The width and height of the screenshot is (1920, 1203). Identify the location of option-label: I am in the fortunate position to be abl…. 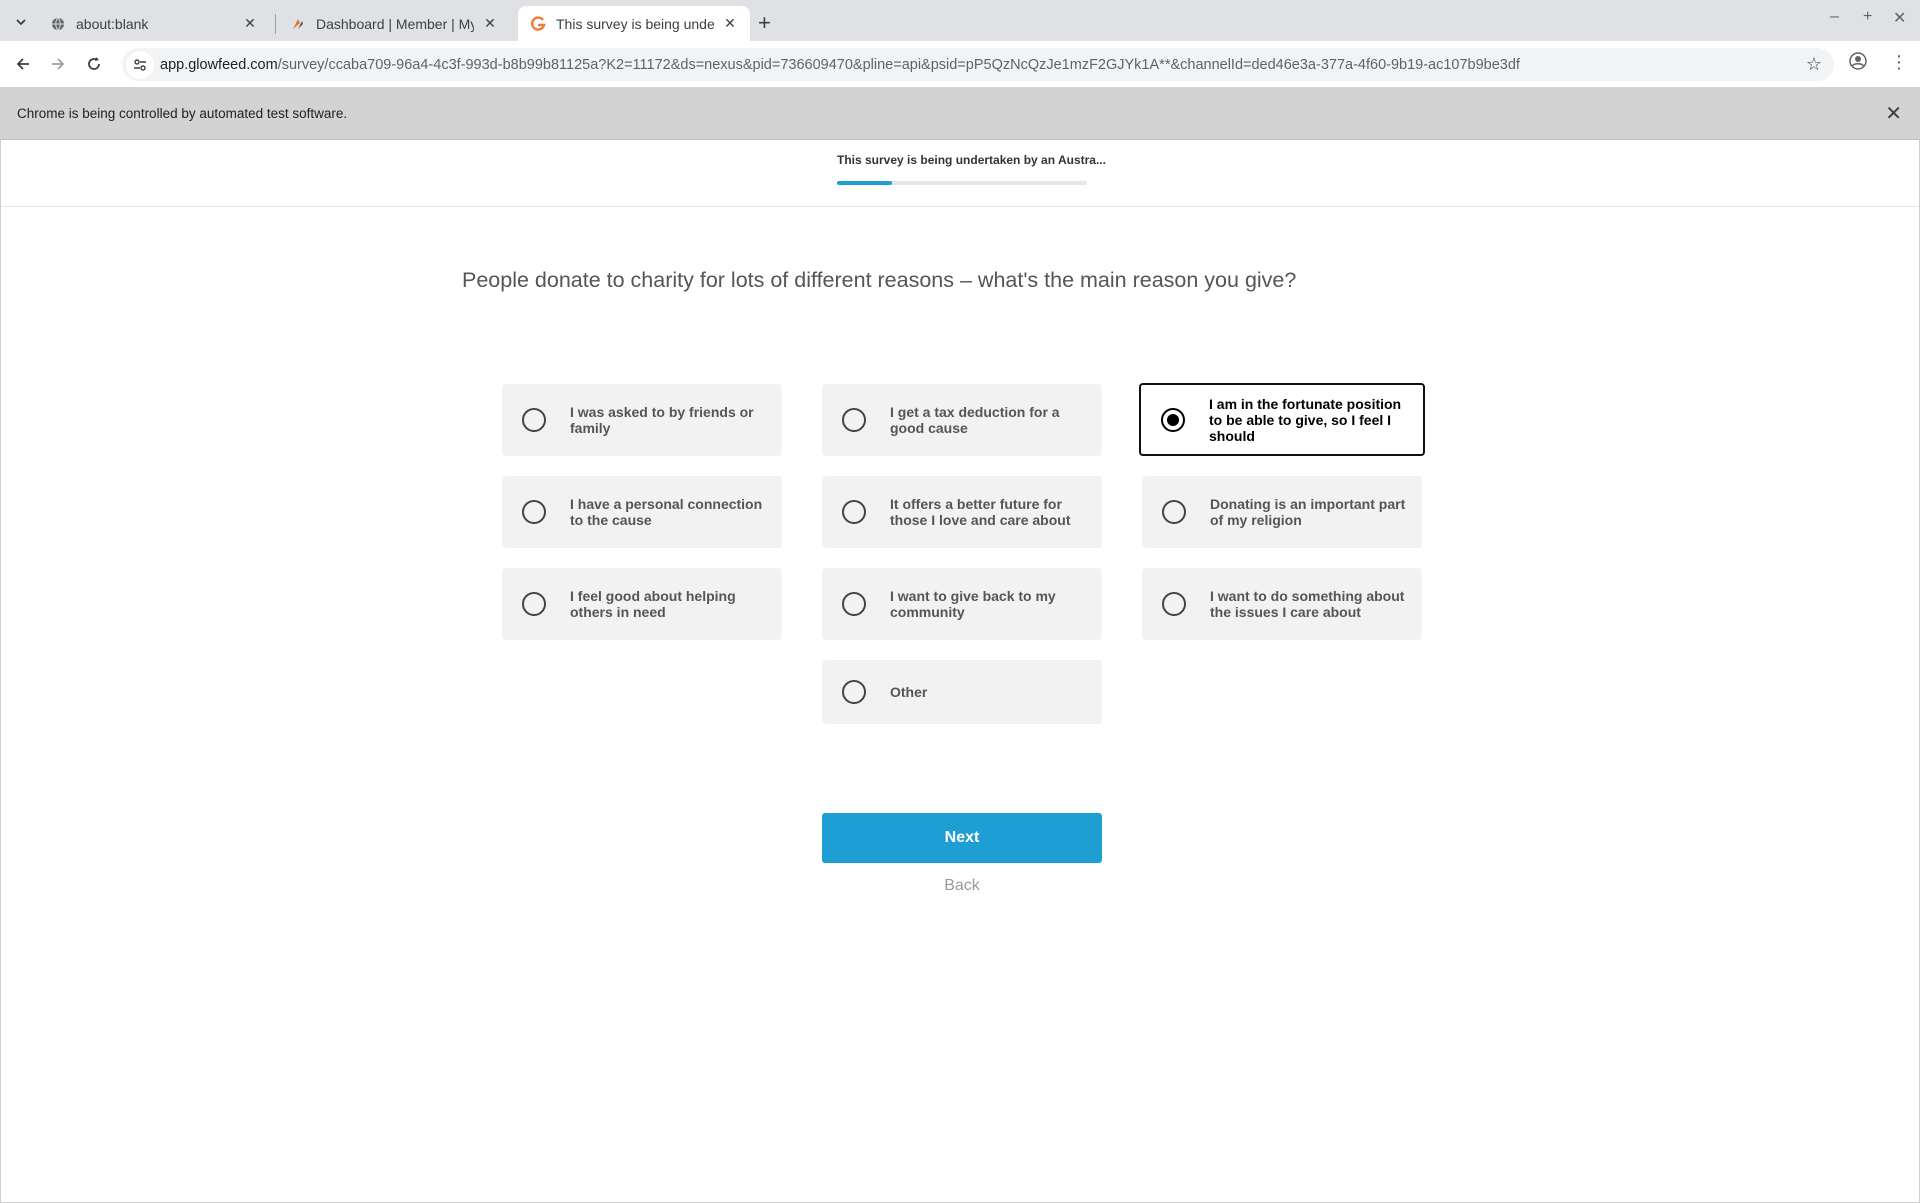
(1305, 419).